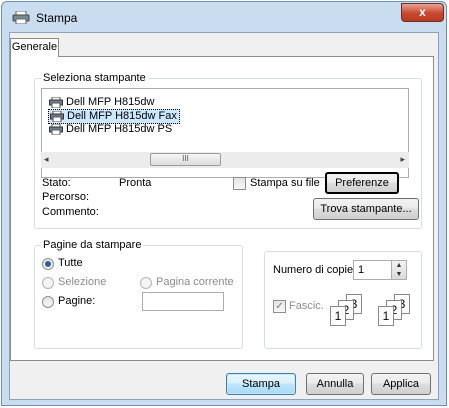 This screenshot has height=408, width=449. Describe the element at coordinates (183, 301) in the screenshot. I see `pages-input` at that location.